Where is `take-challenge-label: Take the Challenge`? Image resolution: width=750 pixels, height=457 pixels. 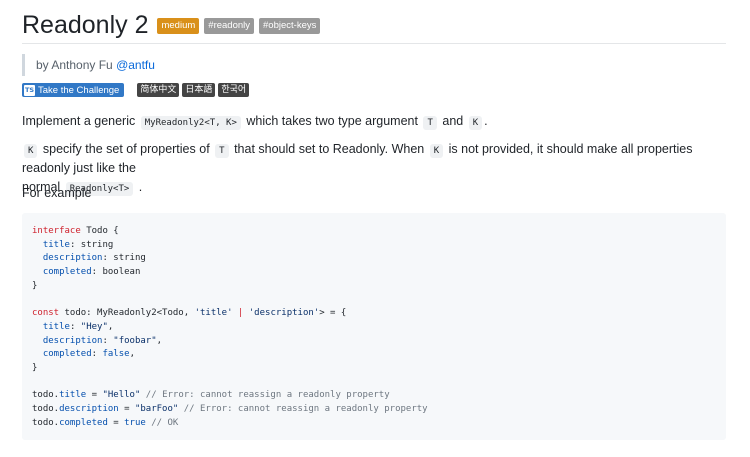
take-challenge-label: Take the Challenge is located at coordinates (79, 90).